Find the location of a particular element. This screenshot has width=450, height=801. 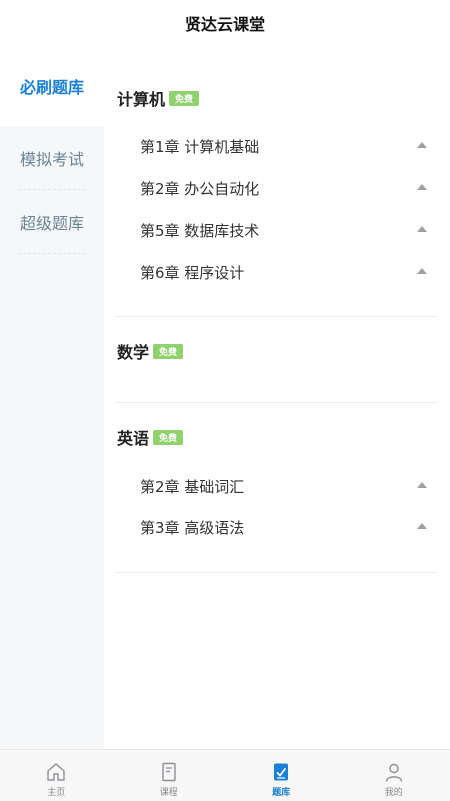

course-icon is located at coordinates (169, 772).